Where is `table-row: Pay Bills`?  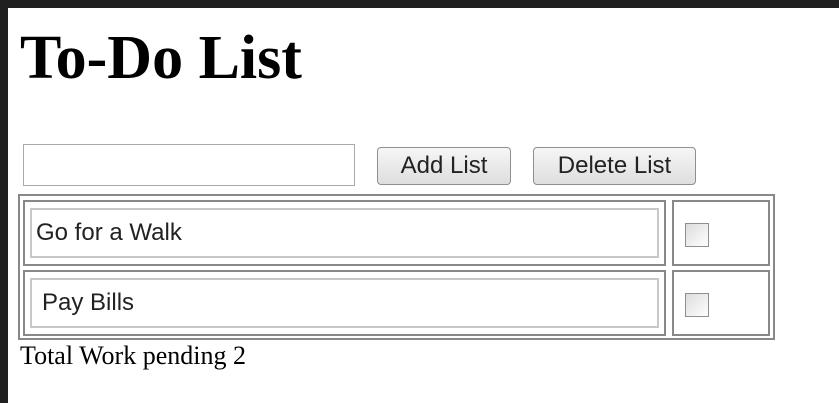
table-row: Pay Bills is located at coordinates (396, 303).